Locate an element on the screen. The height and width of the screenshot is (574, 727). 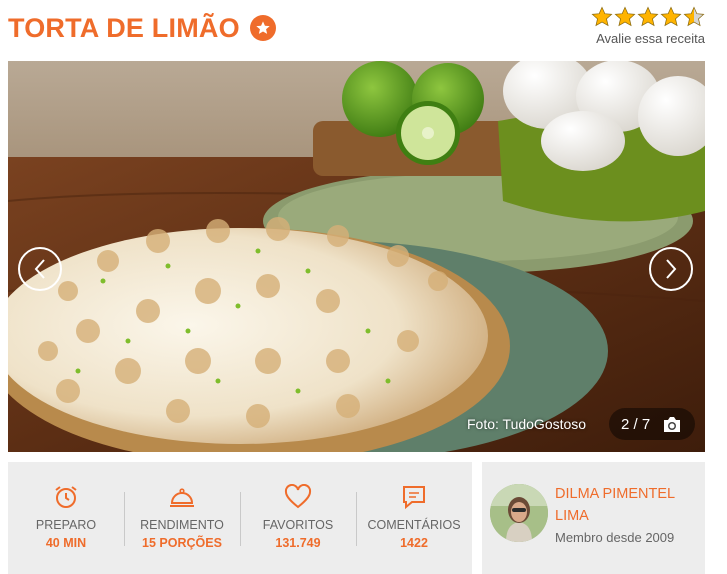
previous-photo-button is located at coordinates (40, 269).